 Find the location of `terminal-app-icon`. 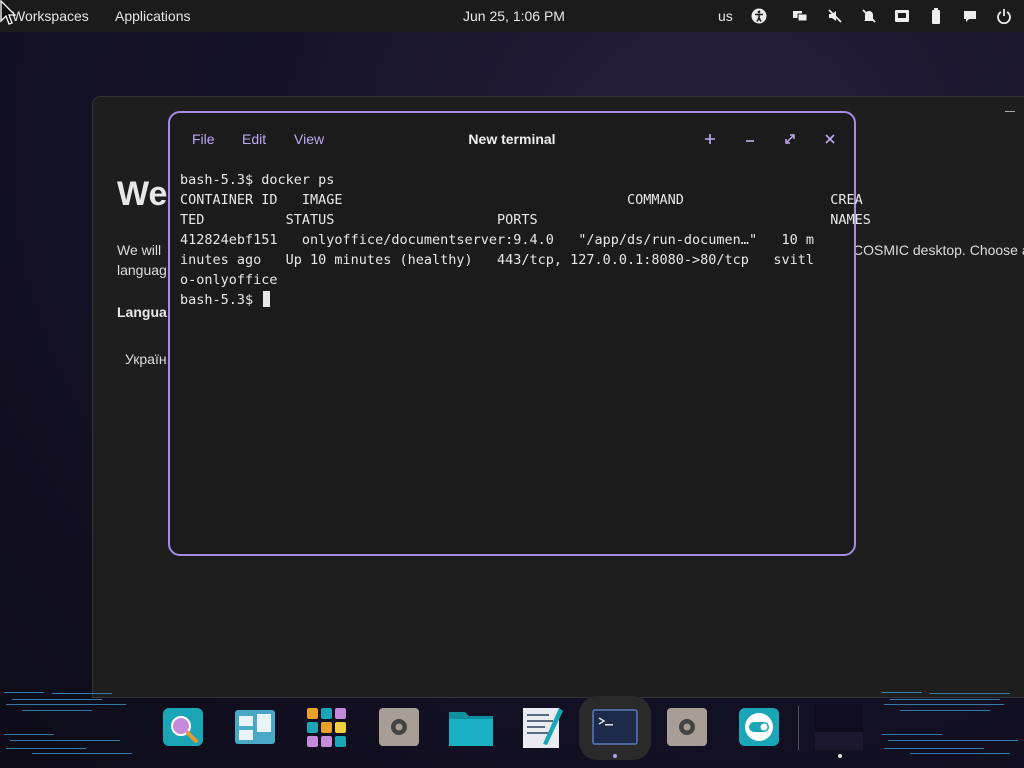

terminal-app-icon is located at coordinates (615, 727).